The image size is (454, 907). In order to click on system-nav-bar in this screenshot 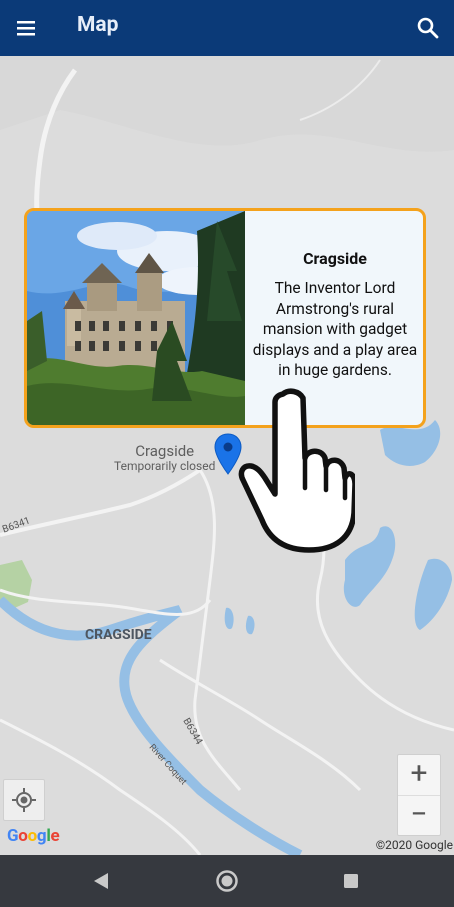, I will do `click(227, 881)`.